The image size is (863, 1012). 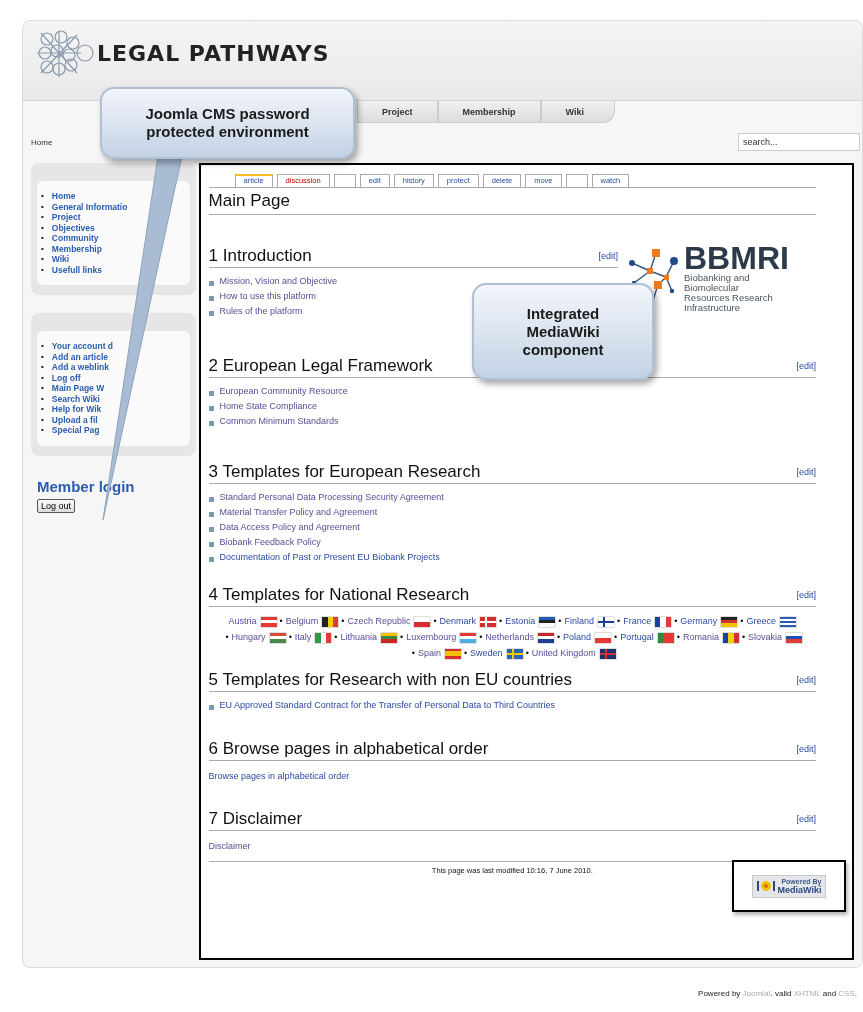 What do you see at coordinates (486, 653) in the screenshot?
I see `country-link: Sweden` at bounding box center [486, 653].